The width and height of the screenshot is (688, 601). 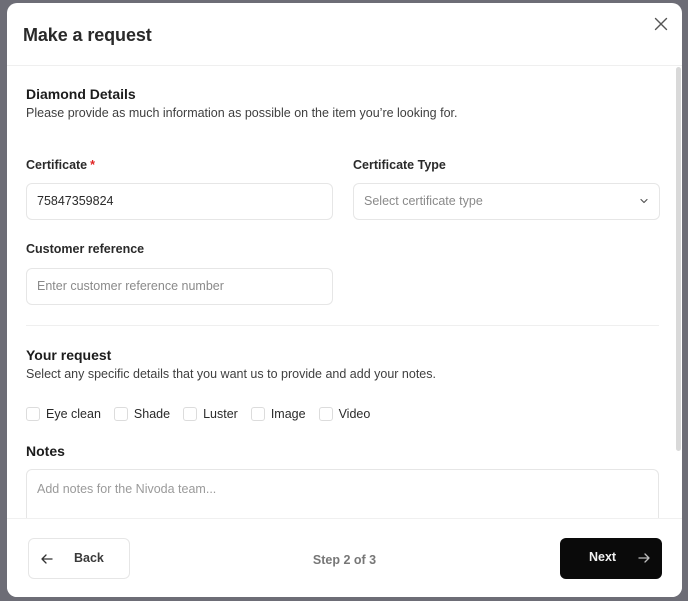 I want to click on scrollbar, so click(x=678, y=259).